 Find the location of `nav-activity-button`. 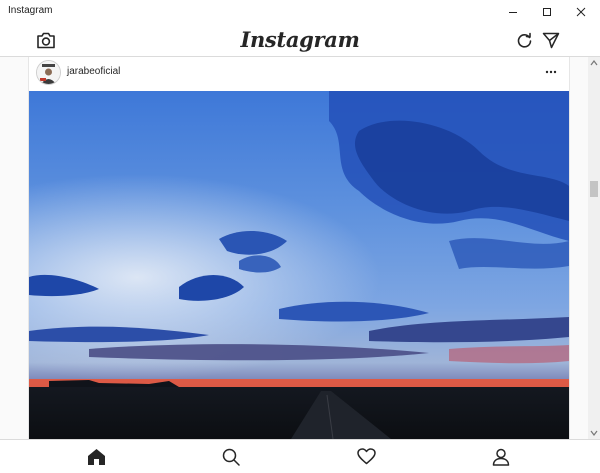

nav-activity-button is located at coordinates (366, 456).